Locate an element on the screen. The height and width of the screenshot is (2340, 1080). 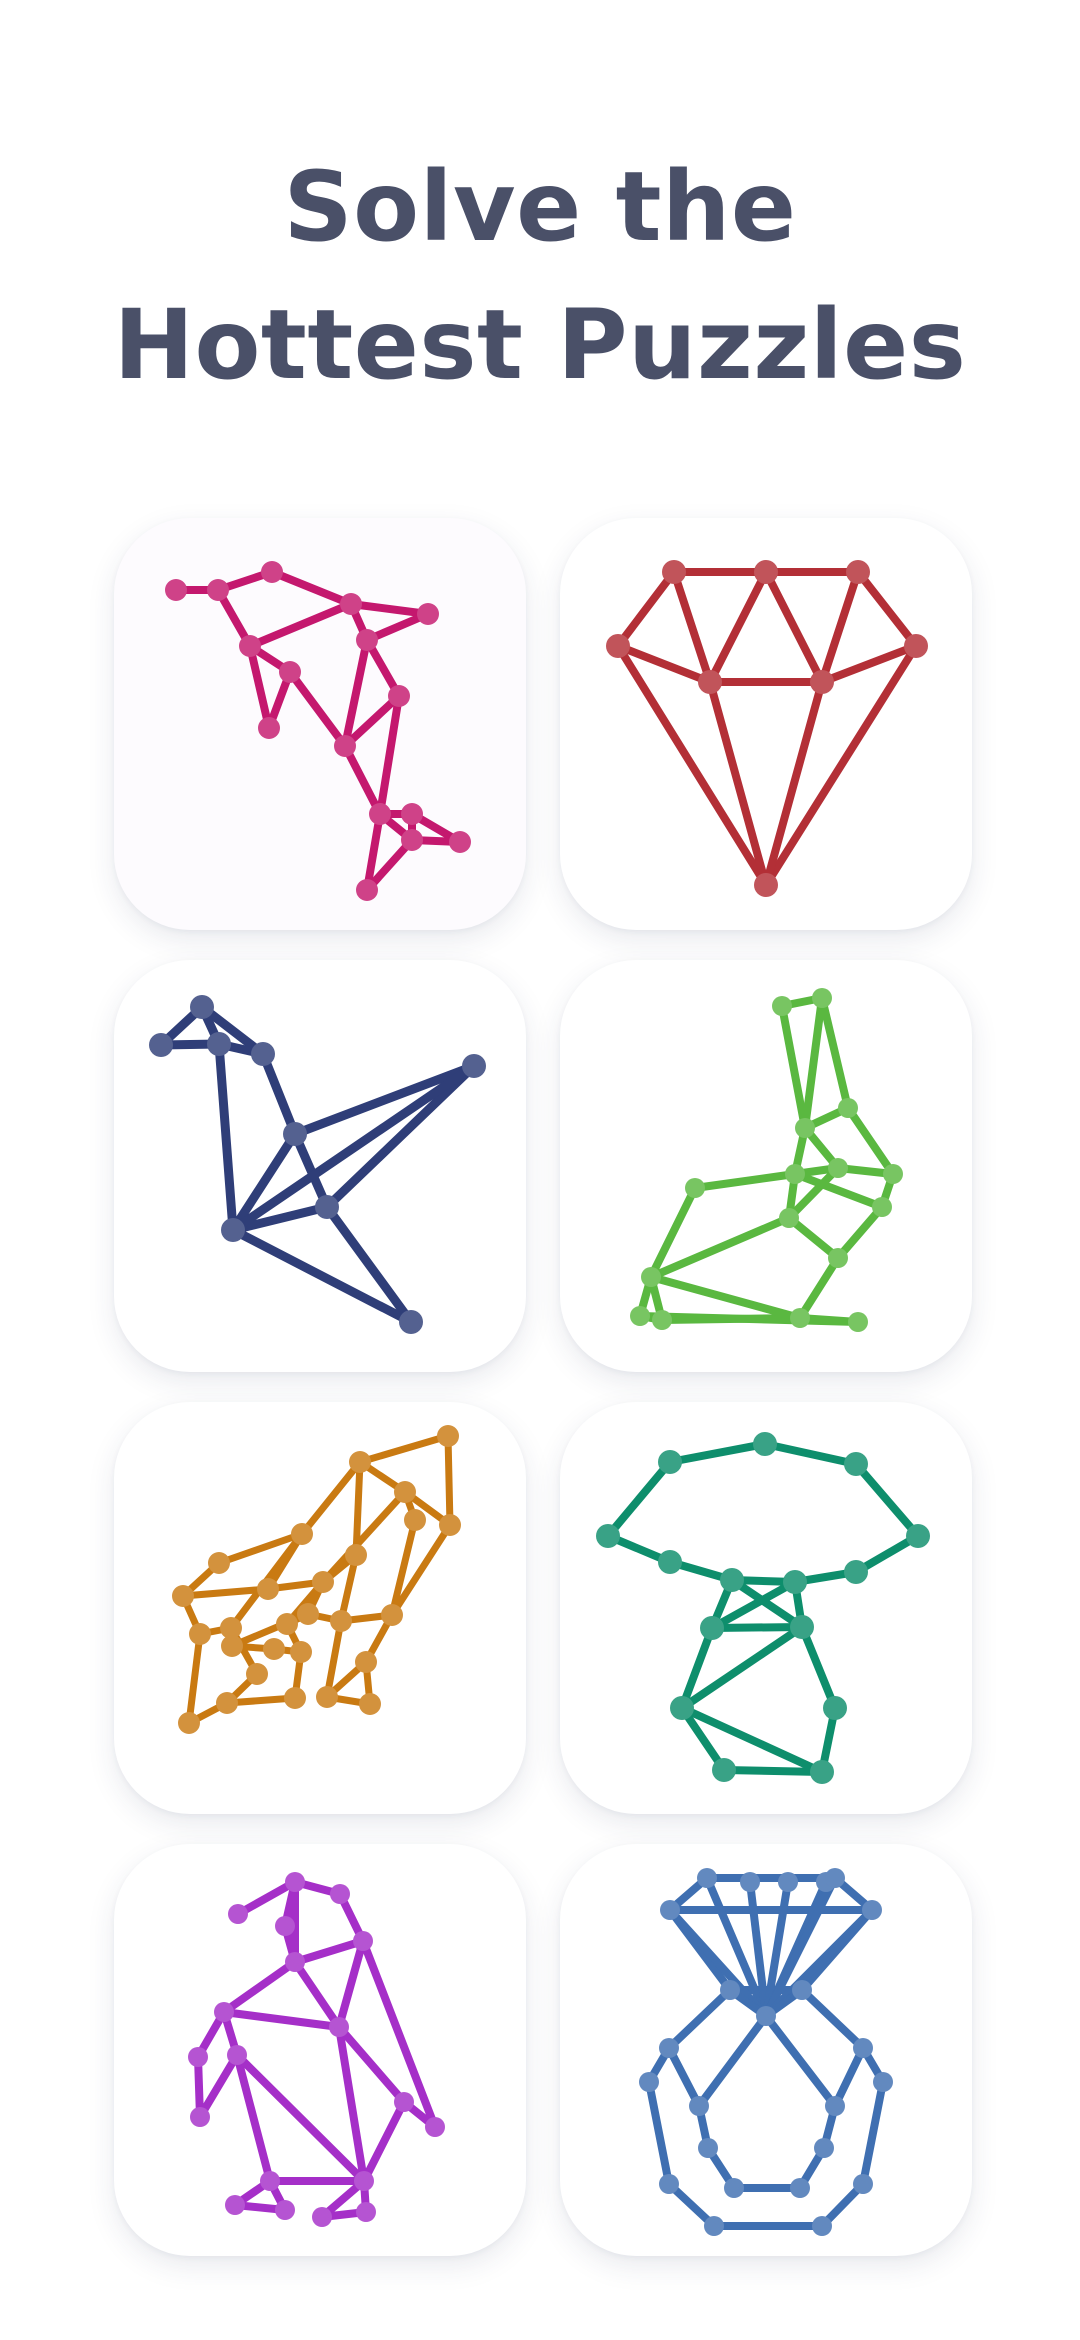
puzzle-card-crane is located at coordinates (320, 1166).